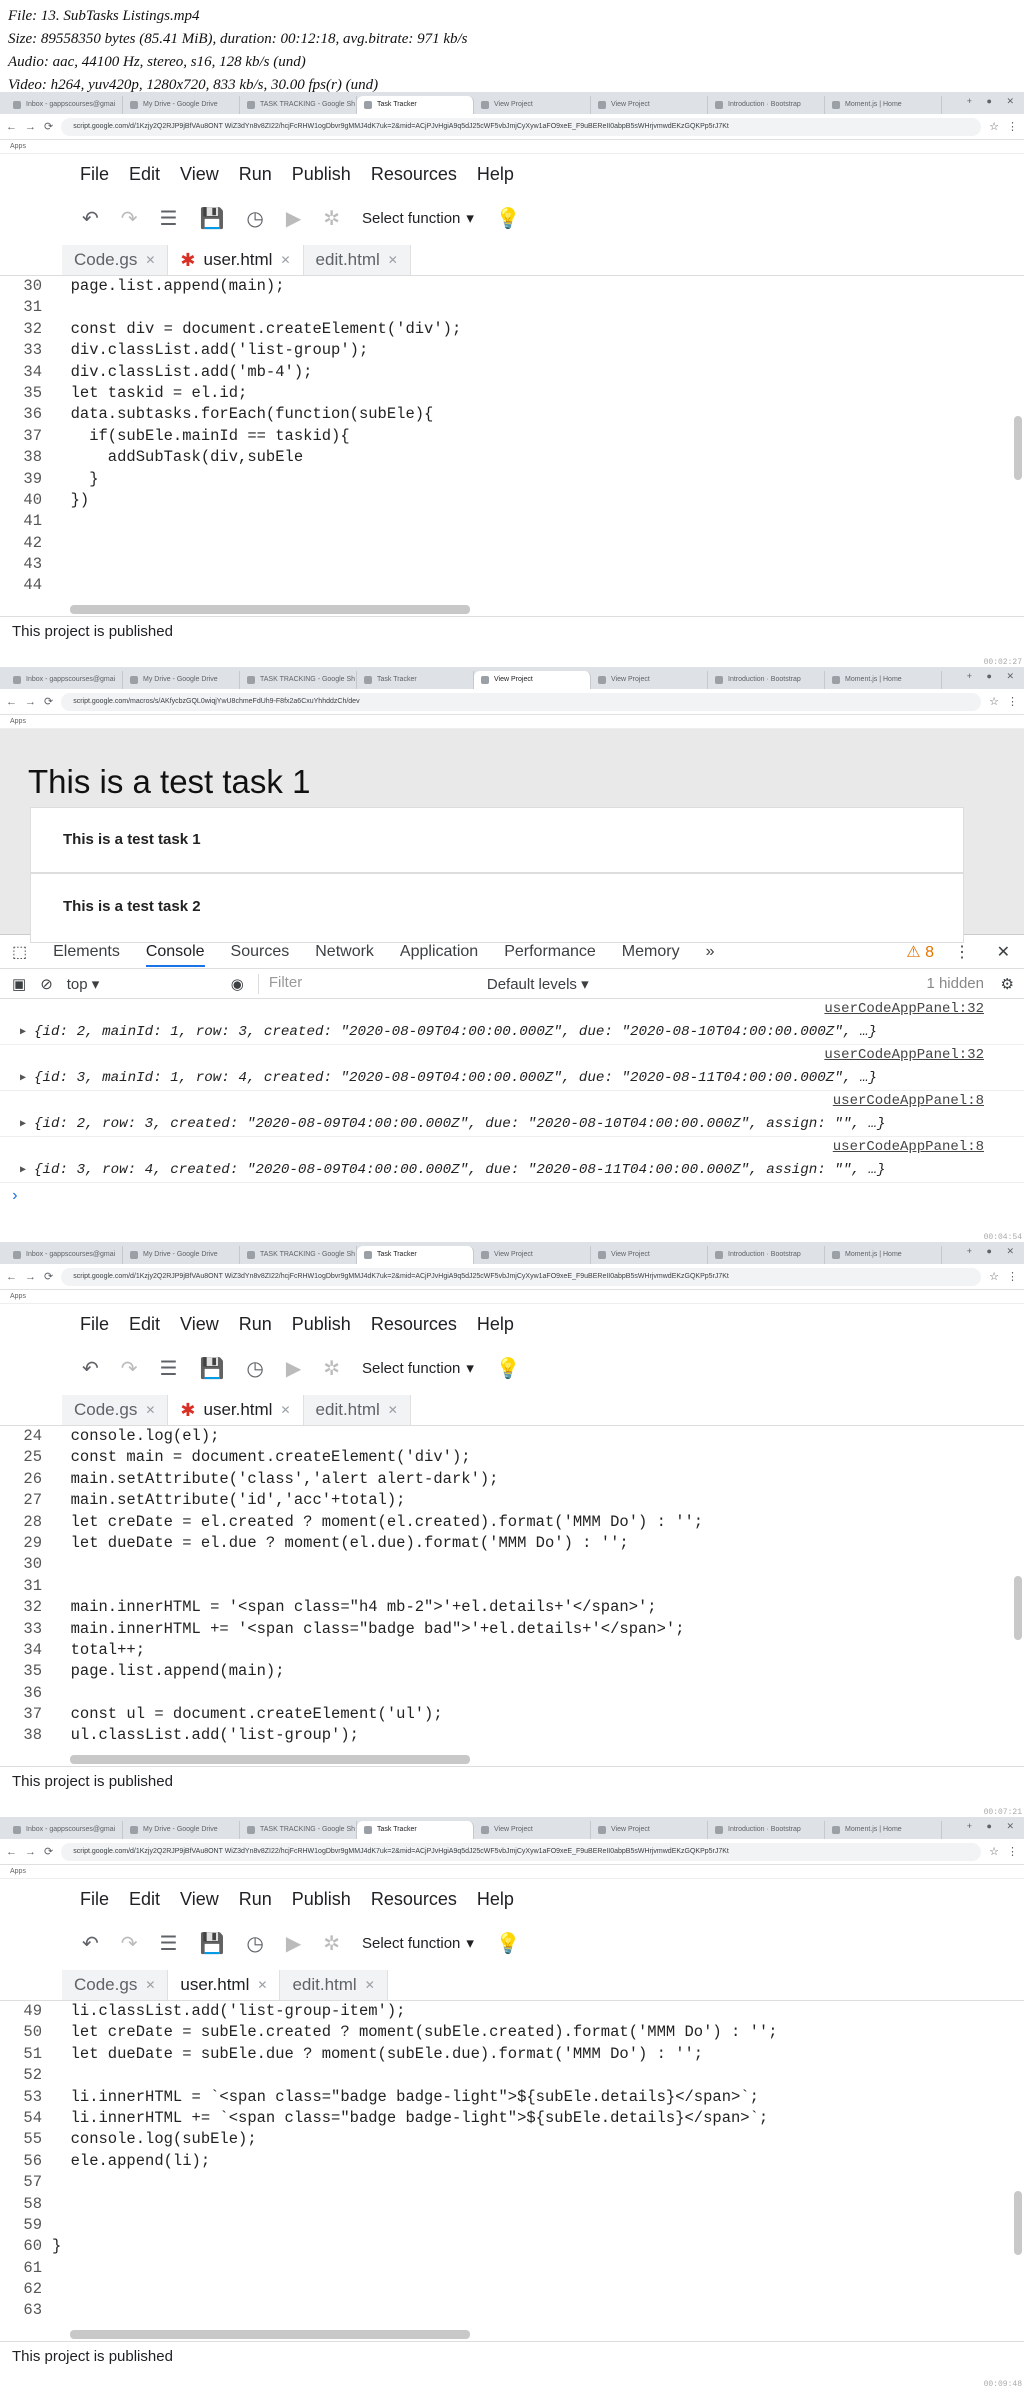 This screenshot has height=2389, width=1024. What do you see at coordinates (1007, 984) in the screenshot?
I see `gear-icon: ⚙` at bounding box center [1007, 984].